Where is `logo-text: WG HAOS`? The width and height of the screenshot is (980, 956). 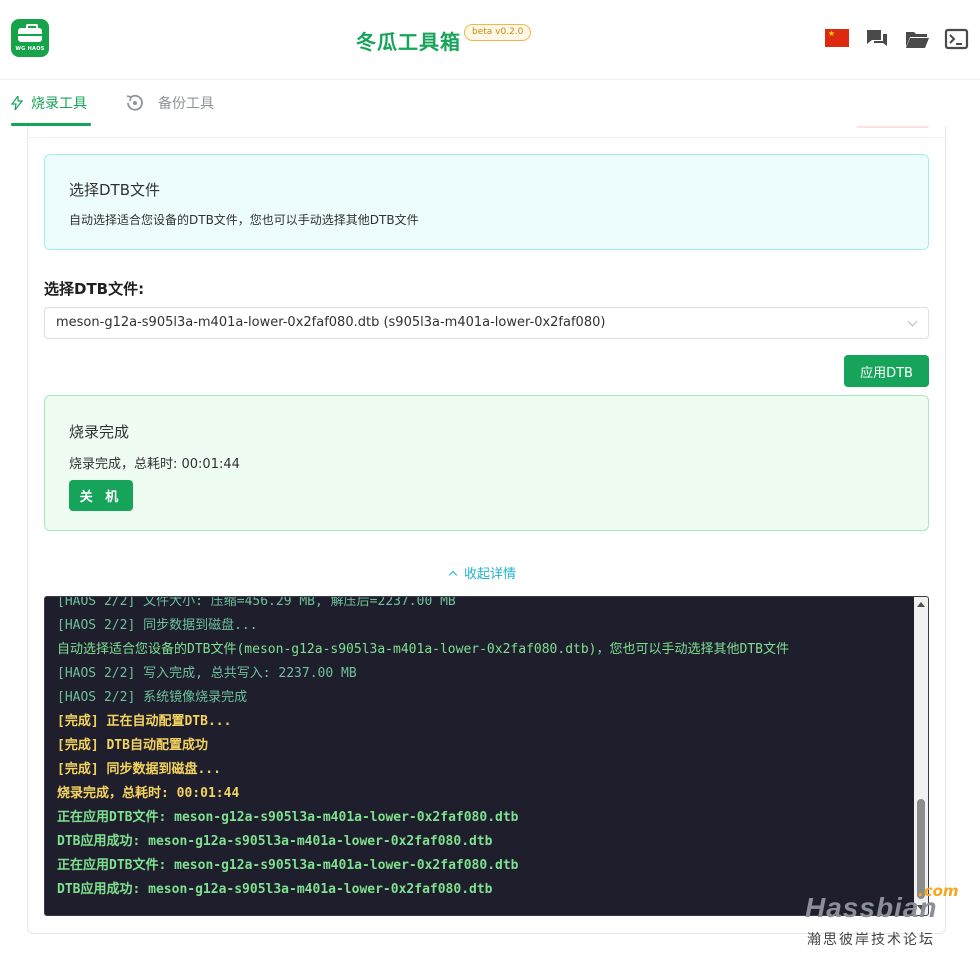 logo-text: WG HAOS is located at coordinates (30, 49).